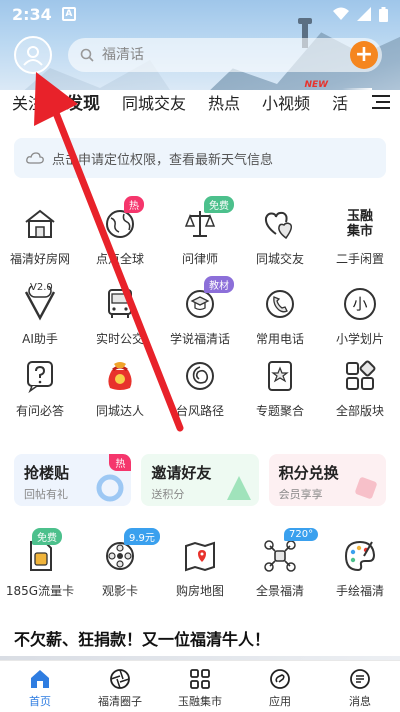 The image size is (400, 712). I want to click on grid-item-panorama: 720° 全景福清, so click(280, 563).